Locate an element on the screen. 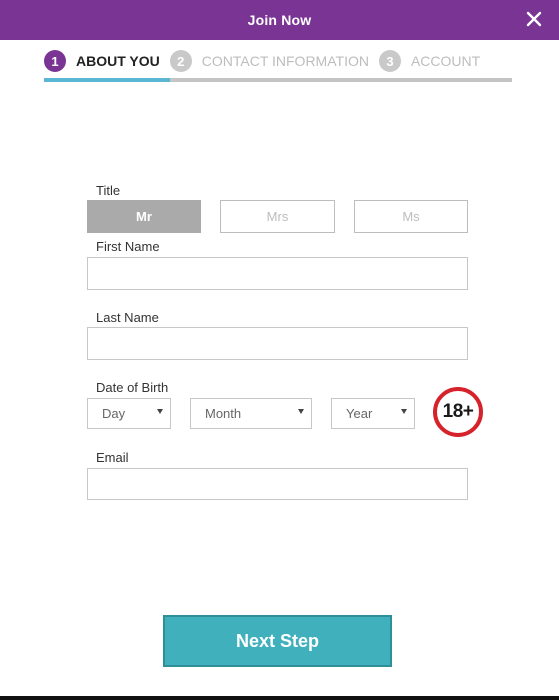  dob-label: Date of Birth is located at coordinates (132, 387).